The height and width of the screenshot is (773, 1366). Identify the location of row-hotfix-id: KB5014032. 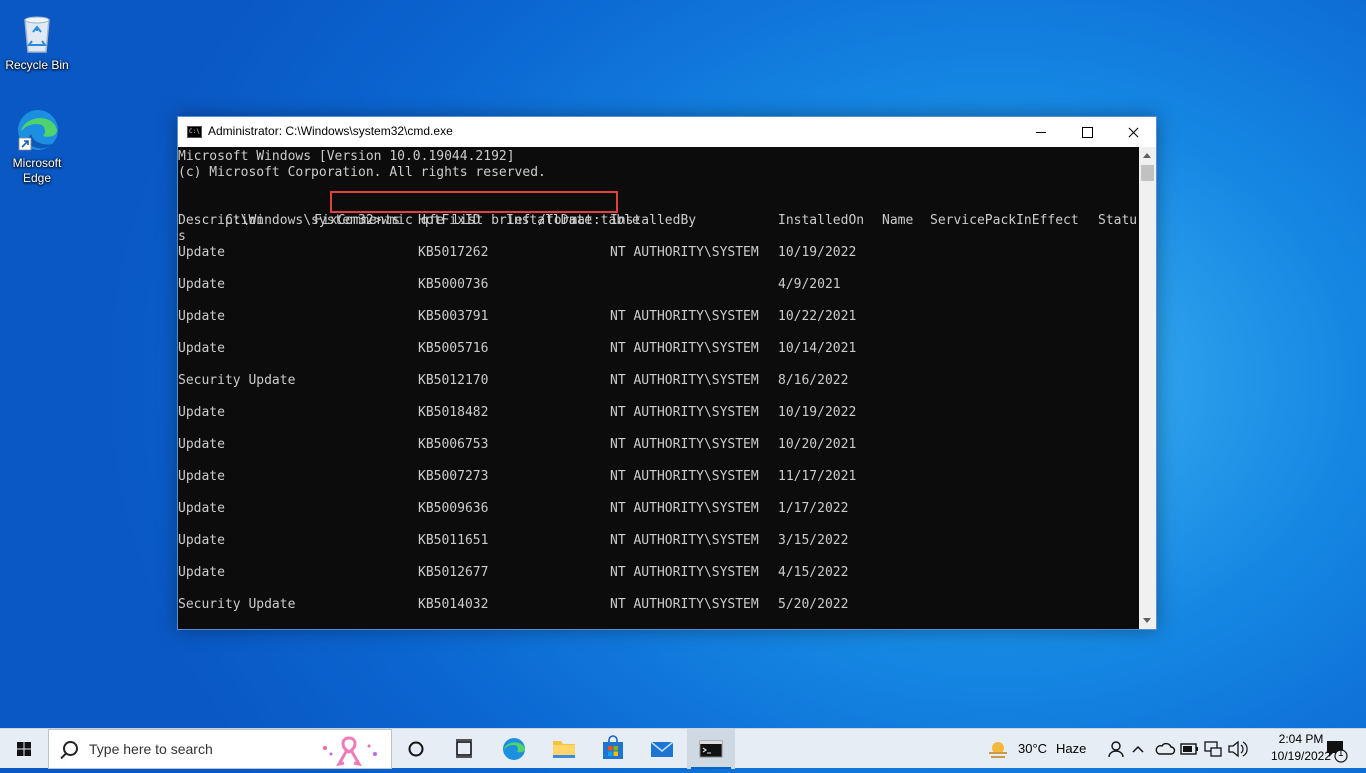
(453, 604).